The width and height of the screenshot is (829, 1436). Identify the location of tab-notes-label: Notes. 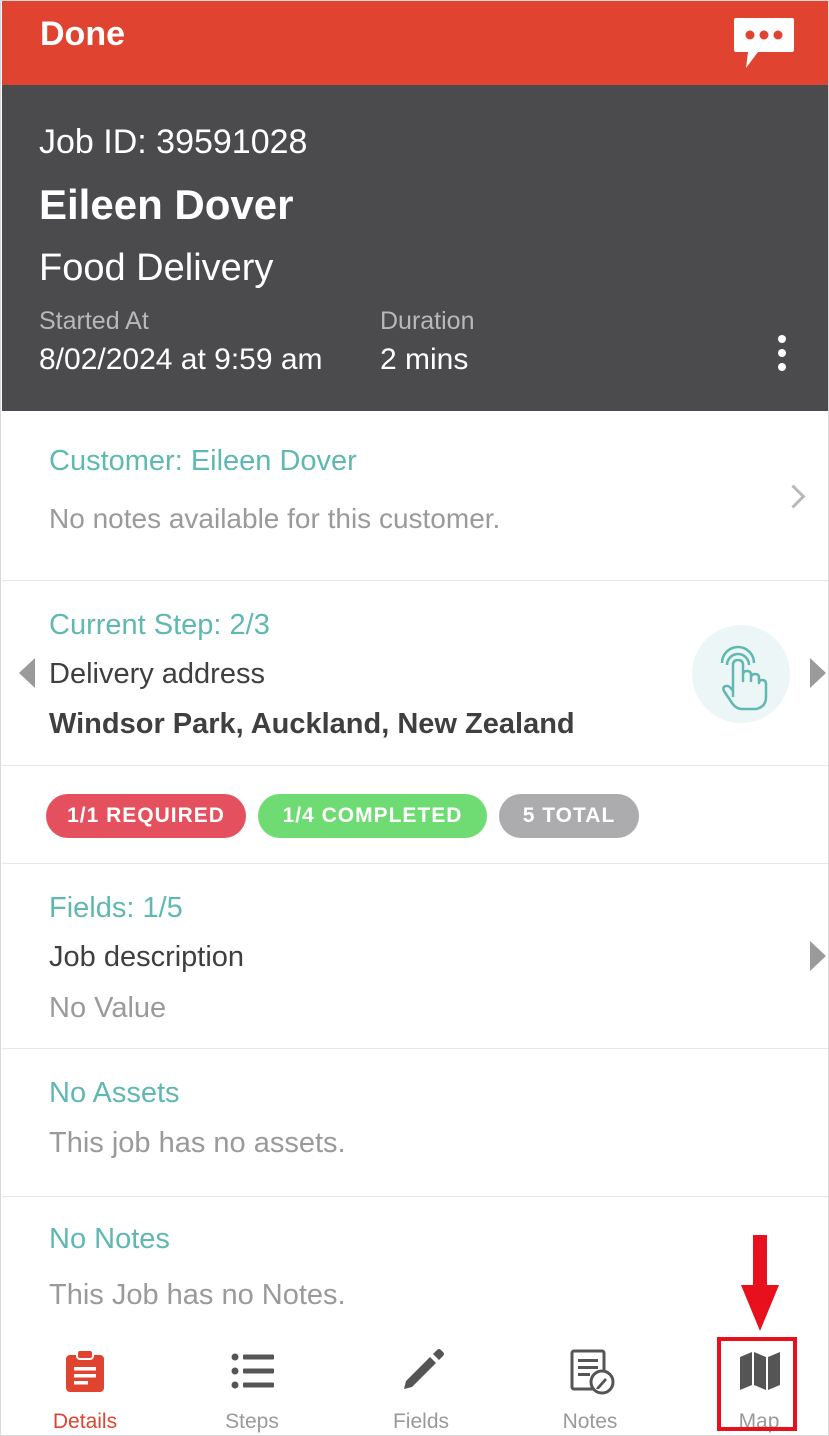
(590, 1421).